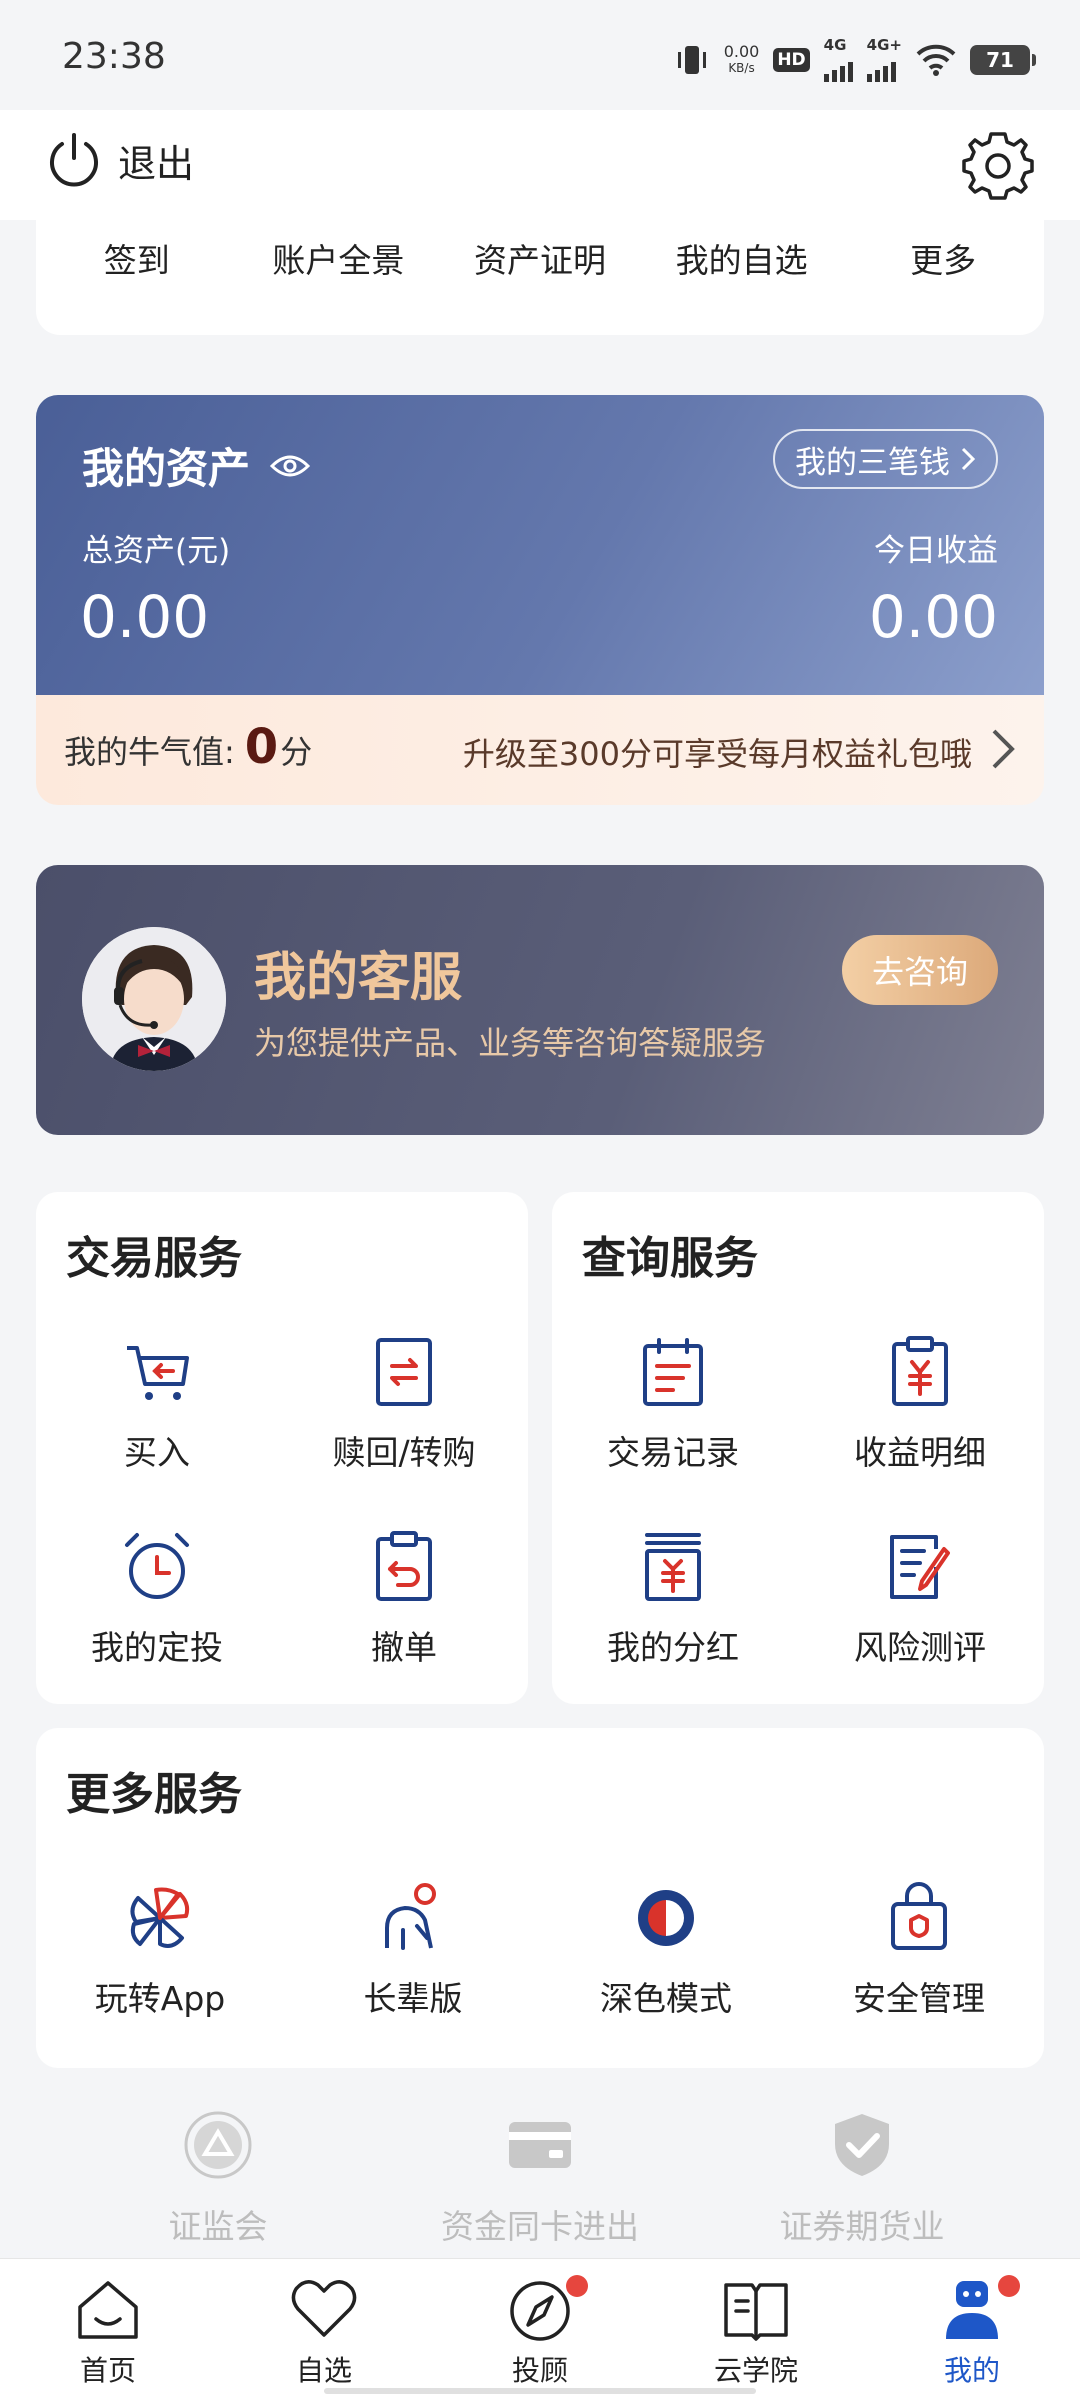  Describe the element at coordinates (920, 1452) in the screenshot. I see `service-income-details-label: 收益明细` at that location.